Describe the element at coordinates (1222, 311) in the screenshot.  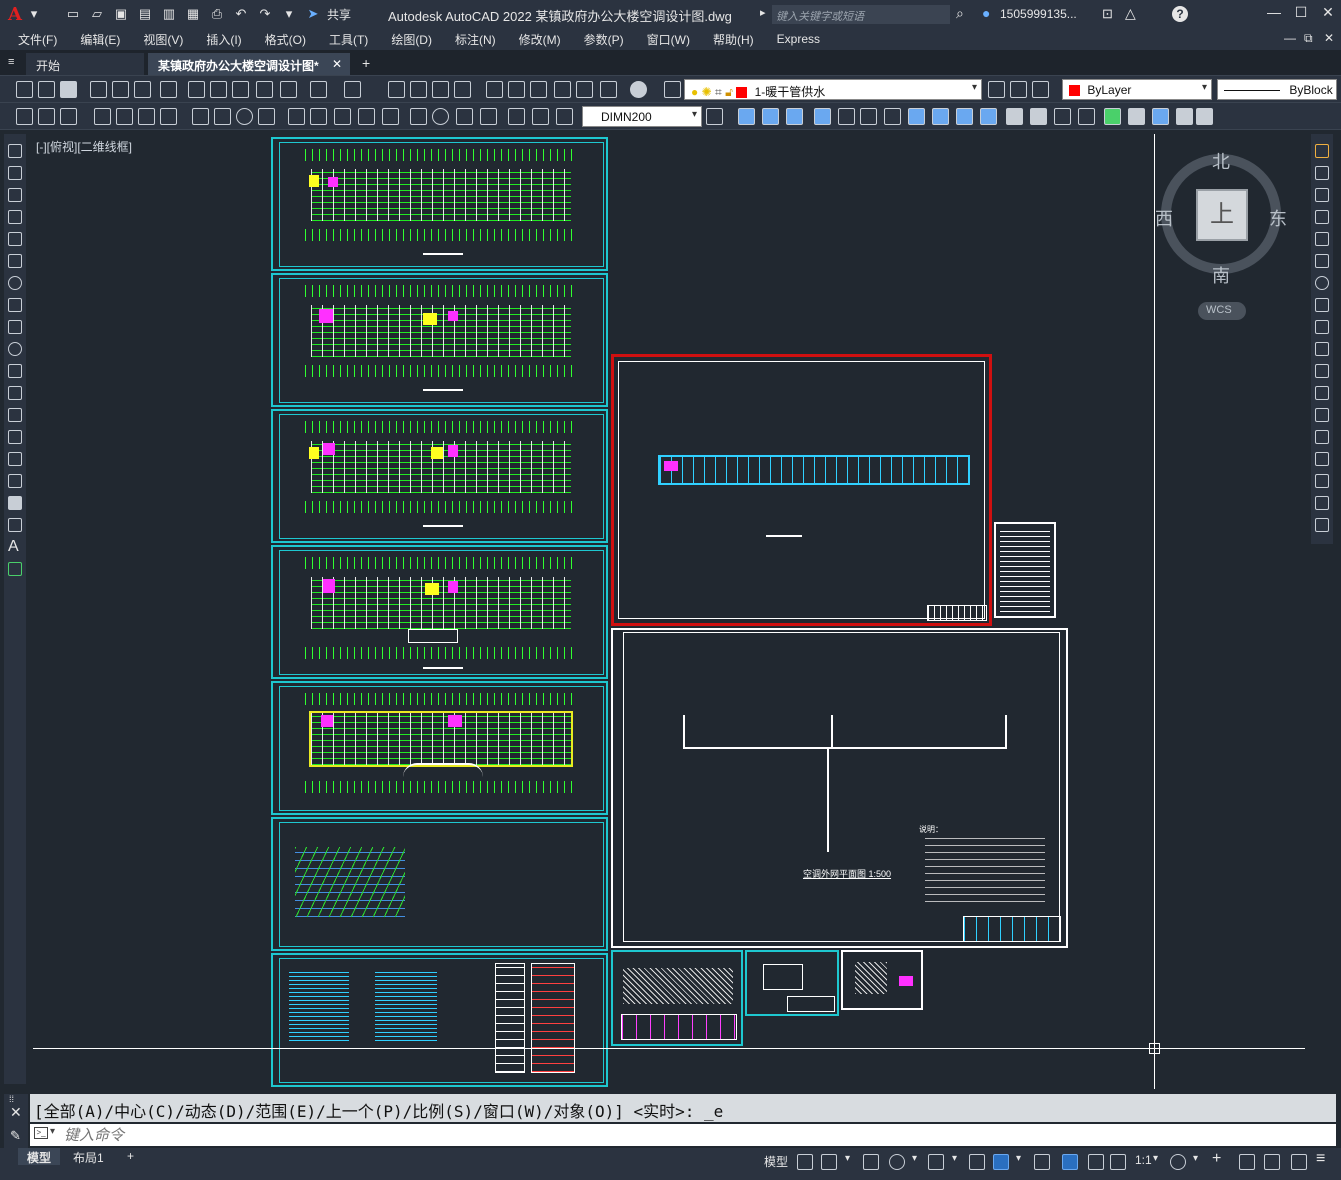
I see `wcs-menu: WCS` at that location.